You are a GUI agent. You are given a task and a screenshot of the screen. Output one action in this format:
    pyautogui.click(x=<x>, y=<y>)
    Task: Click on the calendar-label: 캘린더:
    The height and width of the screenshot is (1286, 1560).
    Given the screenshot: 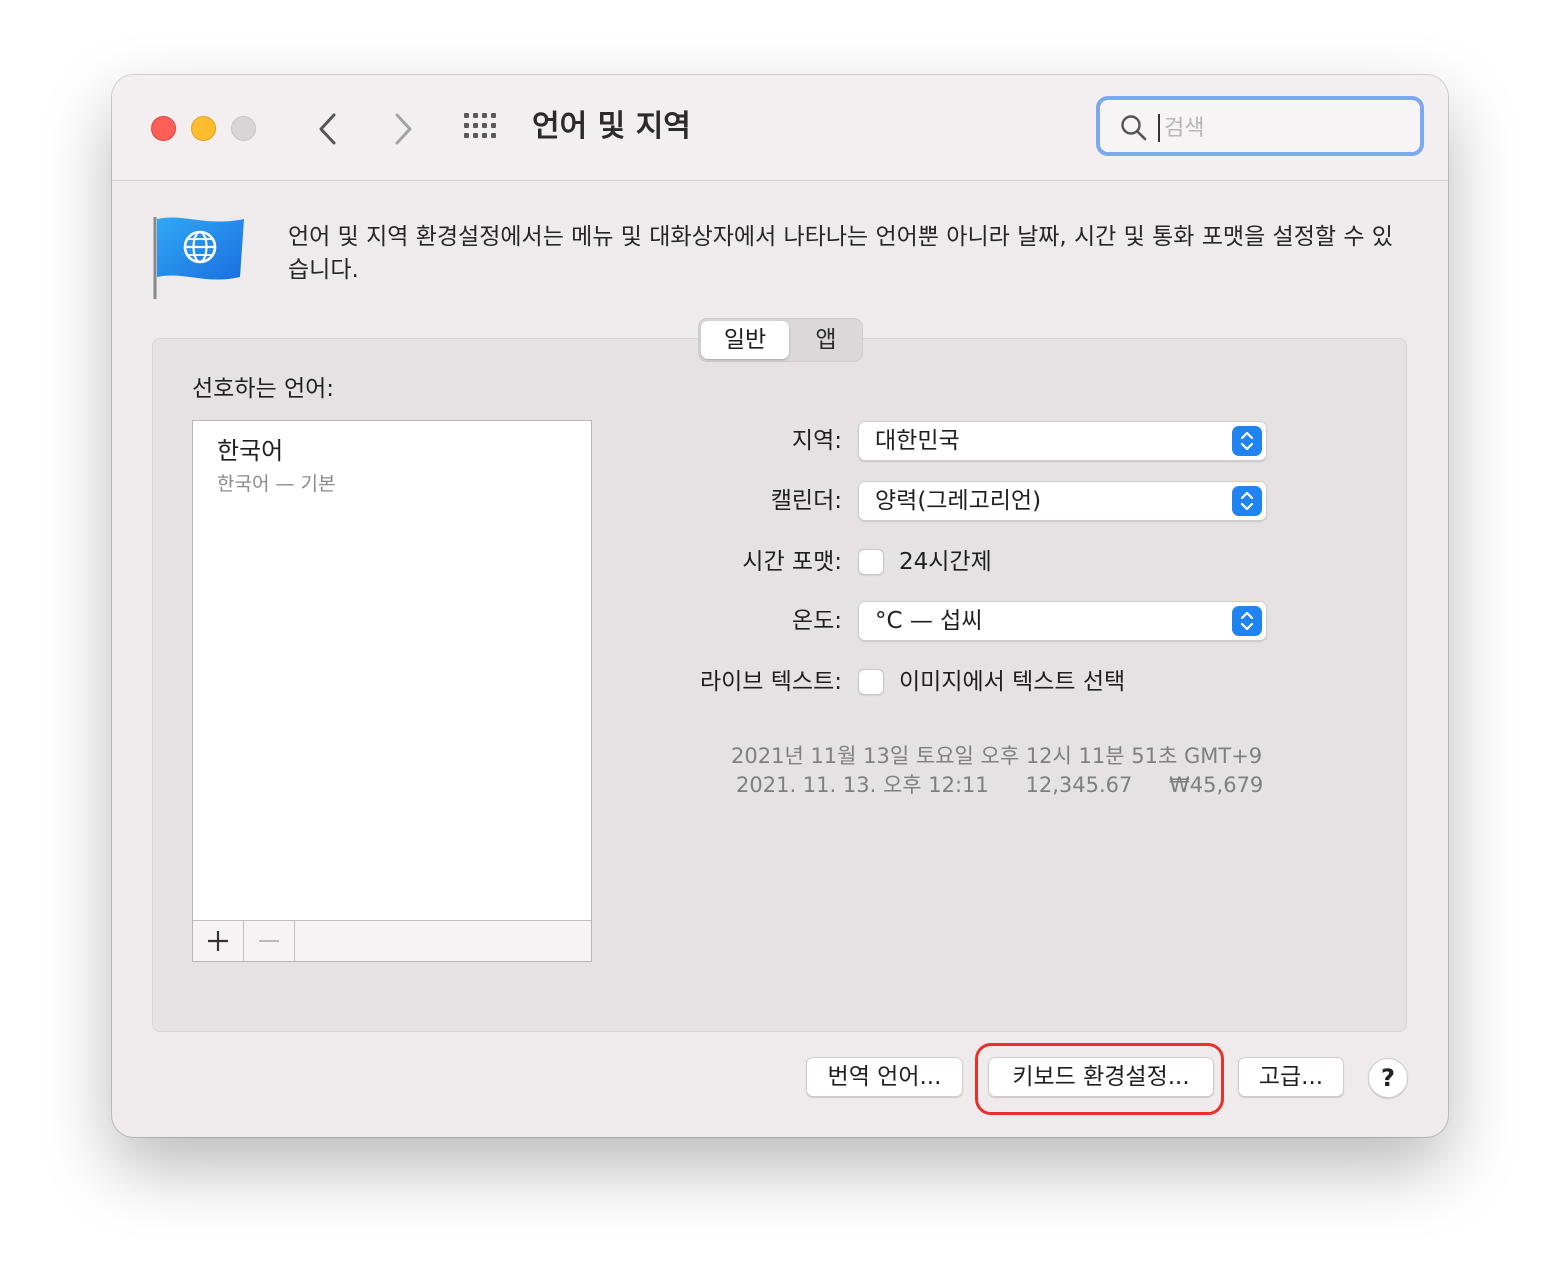 What is the action you would take?
    pyautogui.click(x=806, y=501)
    